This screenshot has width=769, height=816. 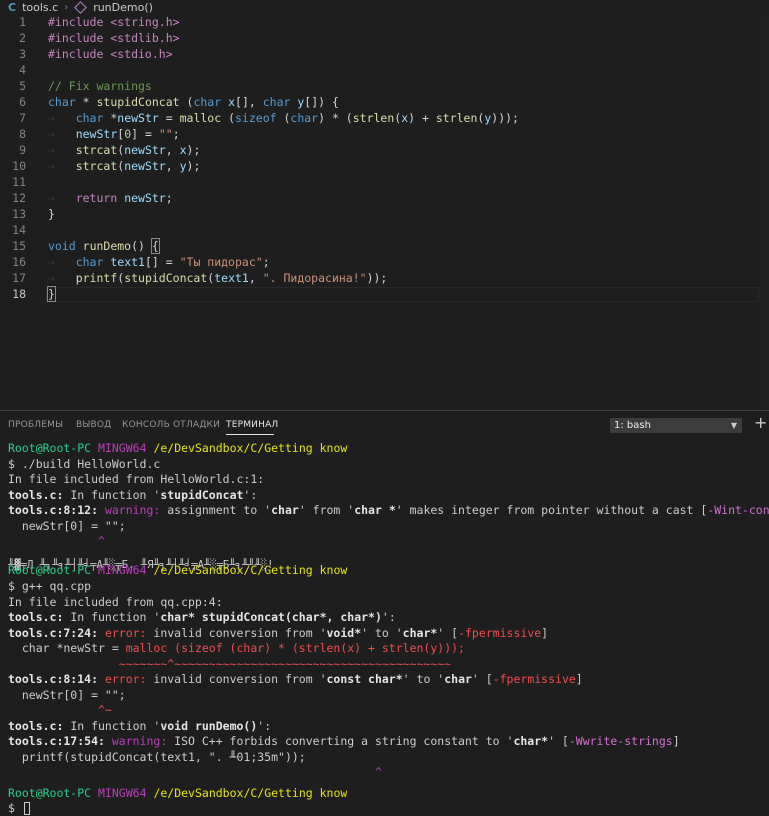 What do you see at coordinates (33, 214) in the screenshot?
I see `code-line: 13}` at bounding box center [33, 214].